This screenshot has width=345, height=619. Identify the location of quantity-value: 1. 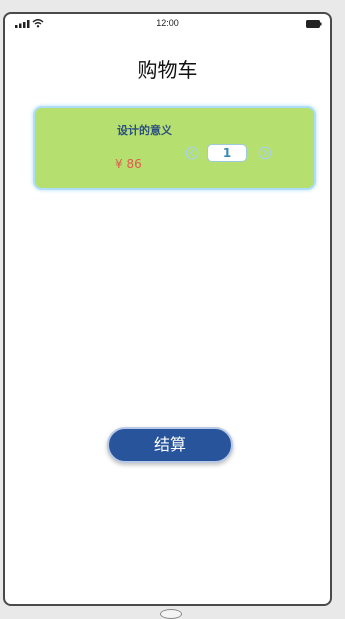
(227, 153).